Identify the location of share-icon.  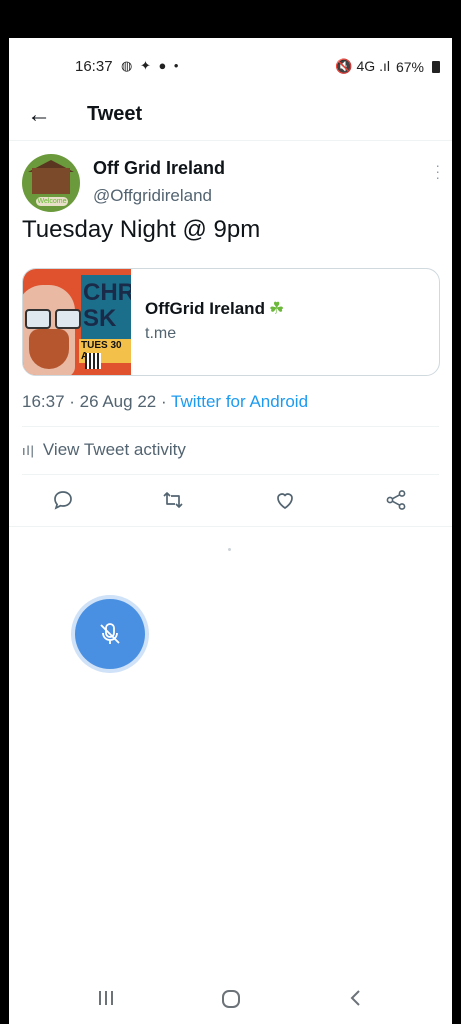
(397, 501).